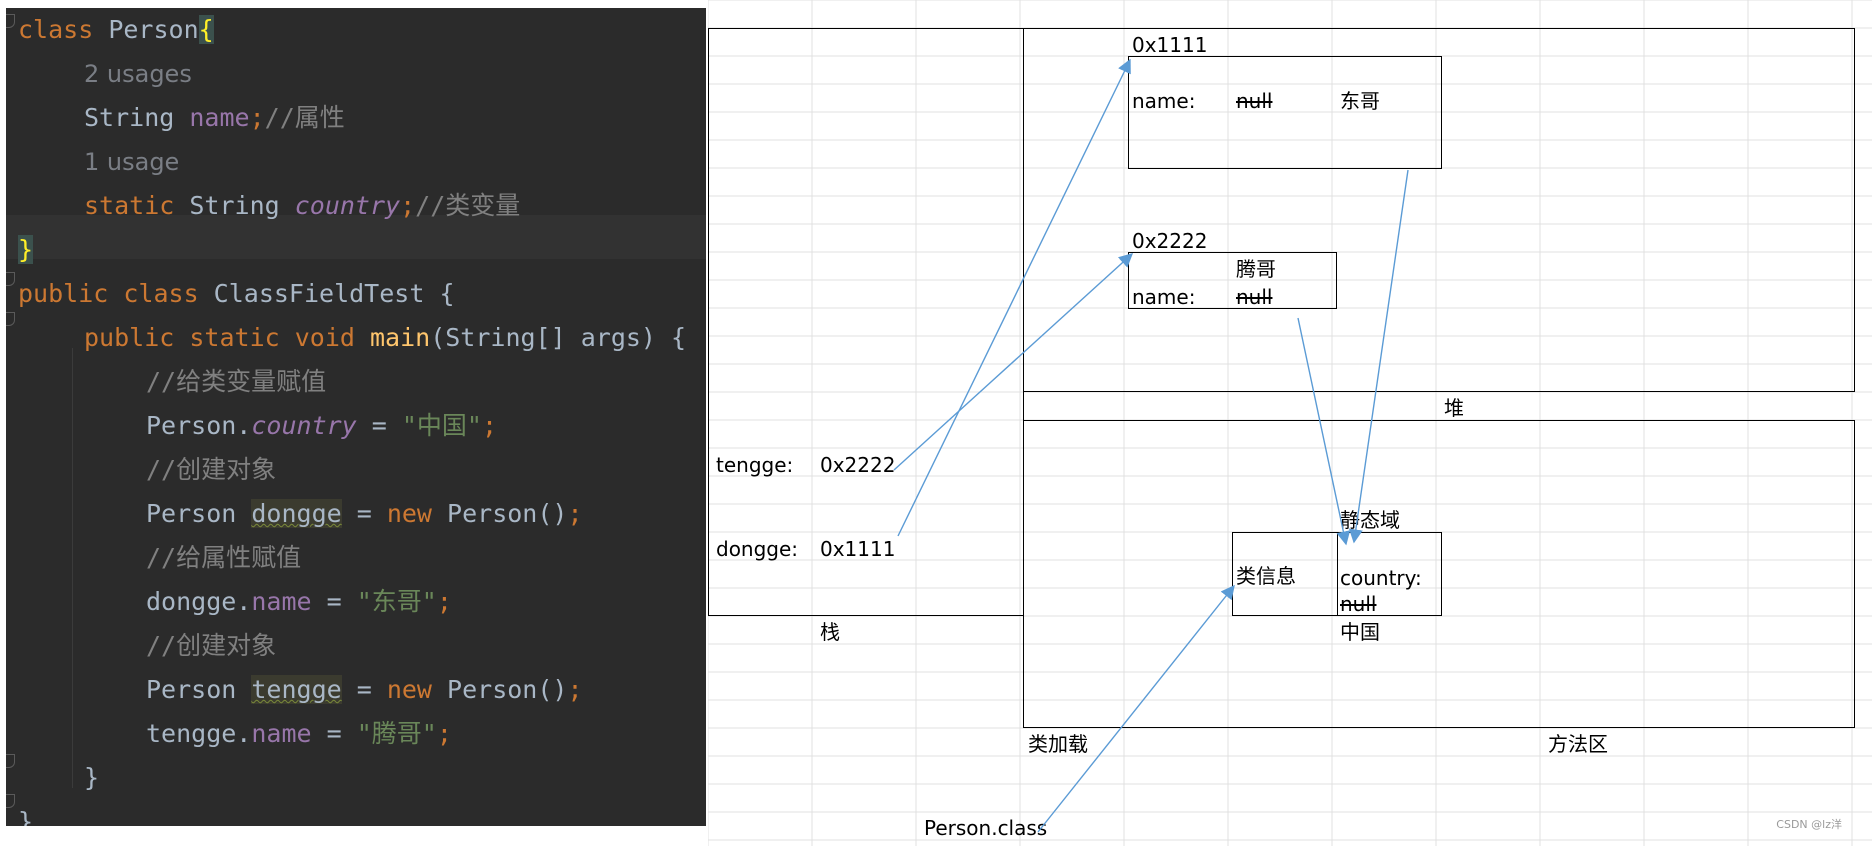  I want to click on usage-hint: 1 usage, so click(132, 162).